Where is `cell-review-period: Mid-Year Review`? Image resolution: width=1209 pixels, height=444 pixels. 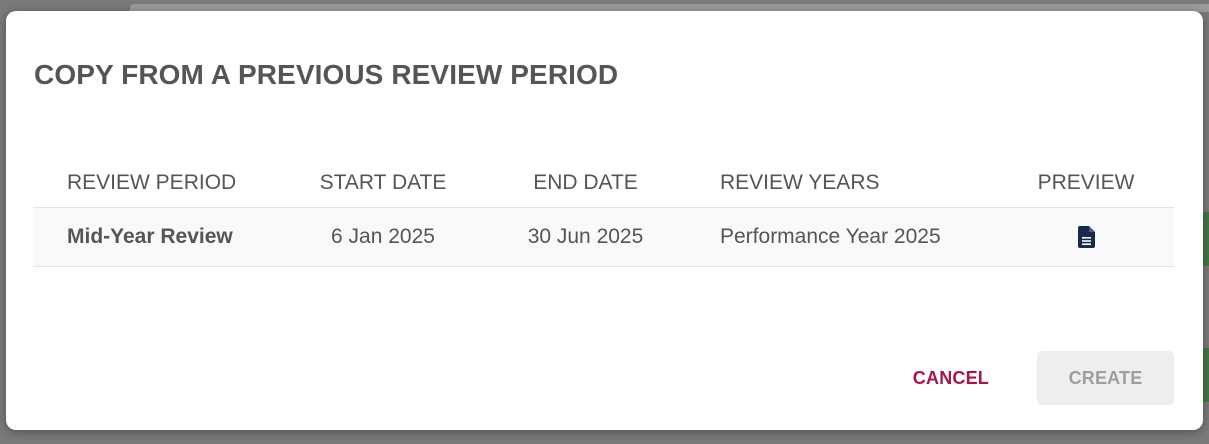 cell-review-period: Mid-Year Review is located at coordinates (150, 236).